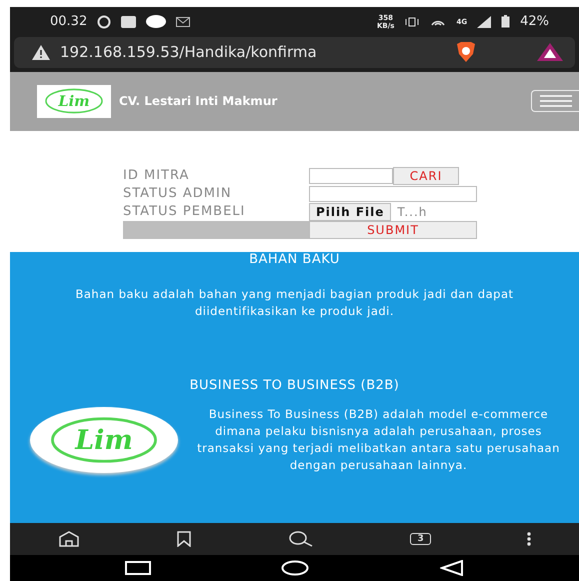 Image resolution: width=579 pixels, height=581 pixels. What do you see at coordinates (178, 194) in the screenshot?
I see `field-label: STATUS ADMIN` at bounding box center [178, 194].